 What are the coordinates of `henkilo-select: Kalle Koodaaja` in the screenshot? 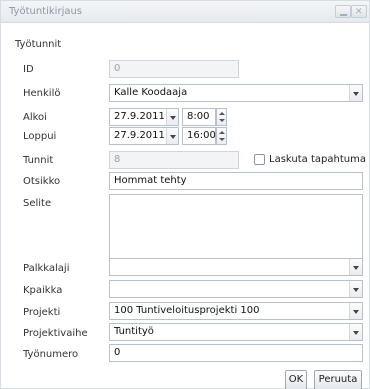 It's located at (236, 93).